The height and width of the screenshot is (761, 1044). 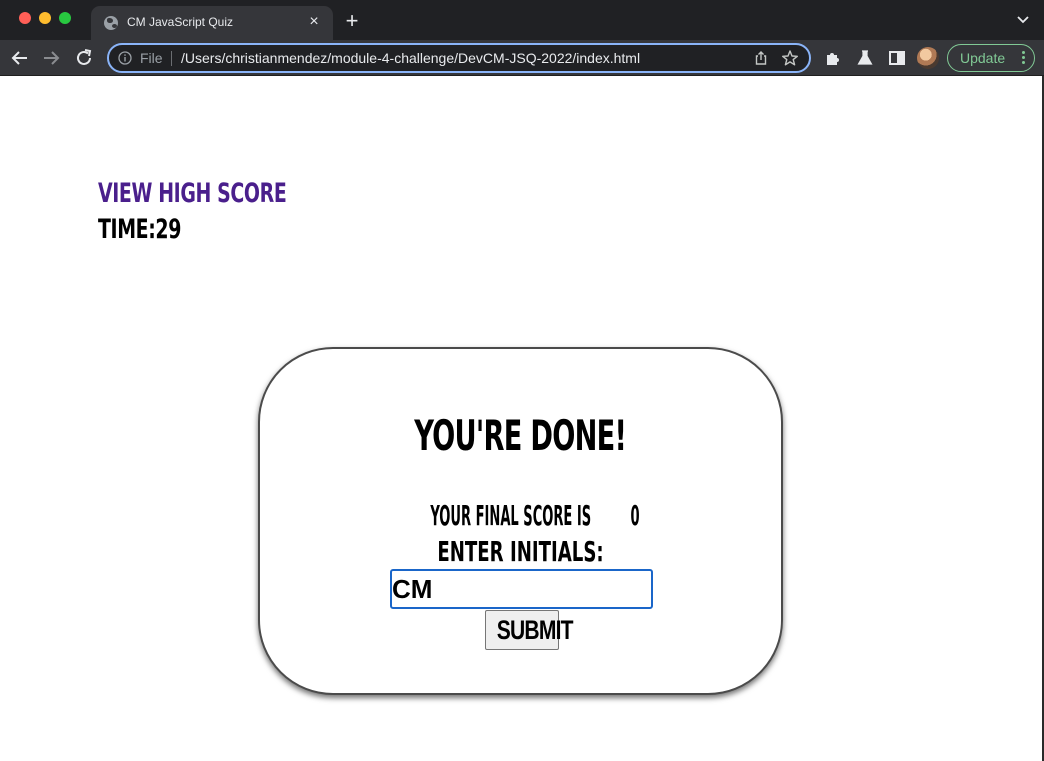 What do you see at coordinates (192, 193) in the screenshot?
I see `view-high-score-link: View High Score` at bounding box center [192, 193].